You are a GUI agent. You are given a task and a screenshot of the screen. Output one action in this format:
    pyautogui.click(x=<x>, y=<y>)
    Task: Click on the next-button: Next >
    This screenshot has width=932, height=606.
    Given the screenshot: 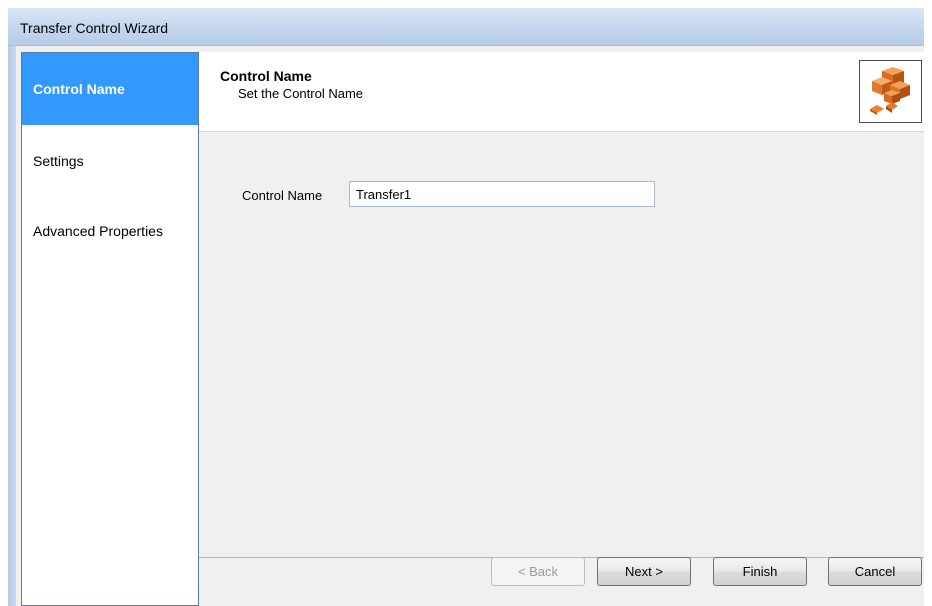 What is the action you would take?
    pyautogui.click(x=644, y=571)
    